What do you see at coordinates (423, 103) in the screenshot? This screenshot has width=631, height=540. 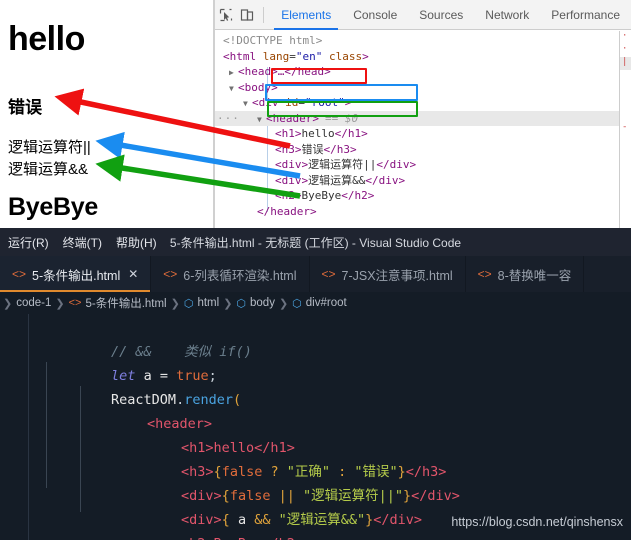 I see `dom-node-div-root: ▼ <div id="root">` at bounding box center [423, 103].